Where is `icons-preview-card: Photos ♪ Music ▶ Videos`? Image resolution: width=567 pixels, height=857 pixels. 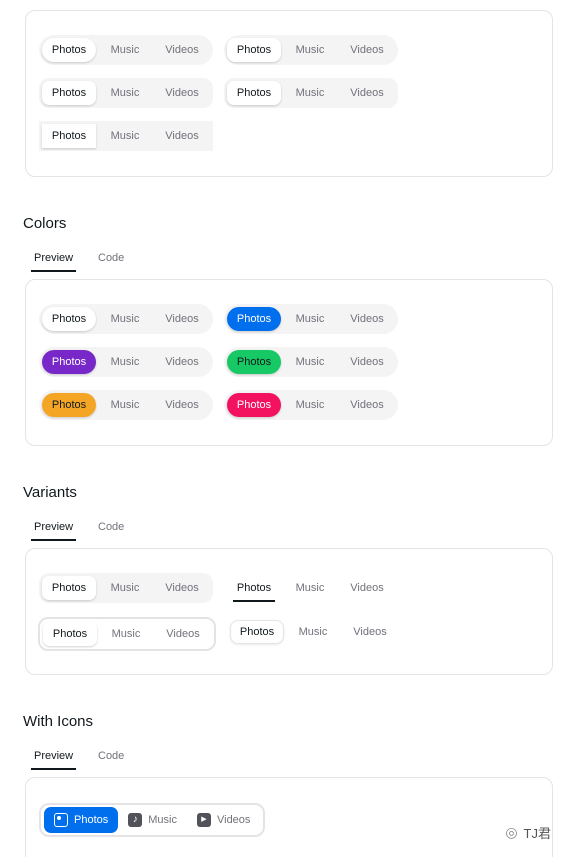 icons-preview-card: Photos ♪ Music ▶ Videos is located at coordinates (289, 817).